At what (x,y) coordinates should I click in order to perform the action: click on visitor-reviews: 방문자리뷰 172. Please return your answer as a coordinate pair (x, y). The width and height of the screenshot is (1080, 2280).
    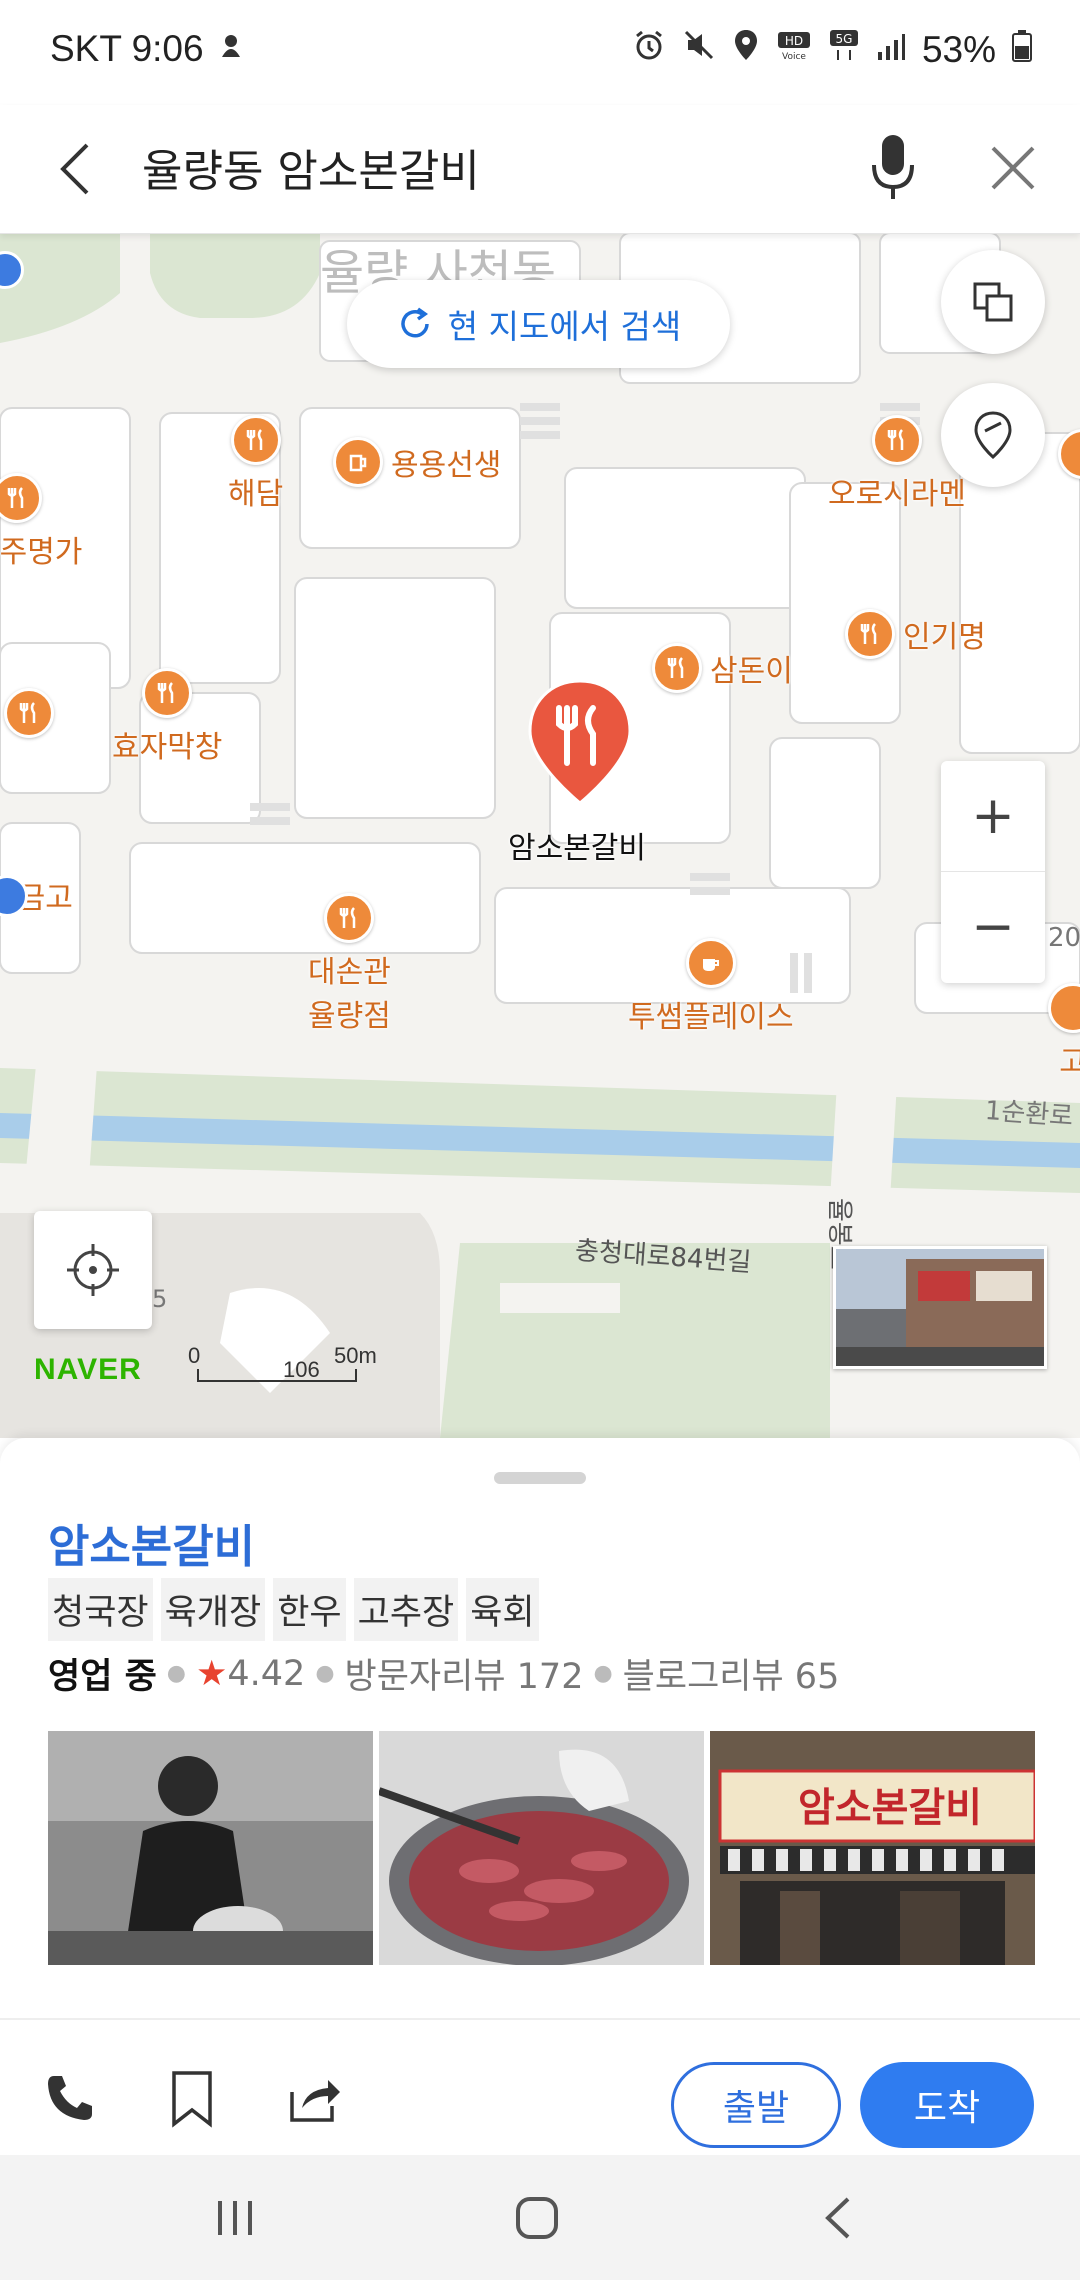
    Looking at the image, I should click on (464, 1673).